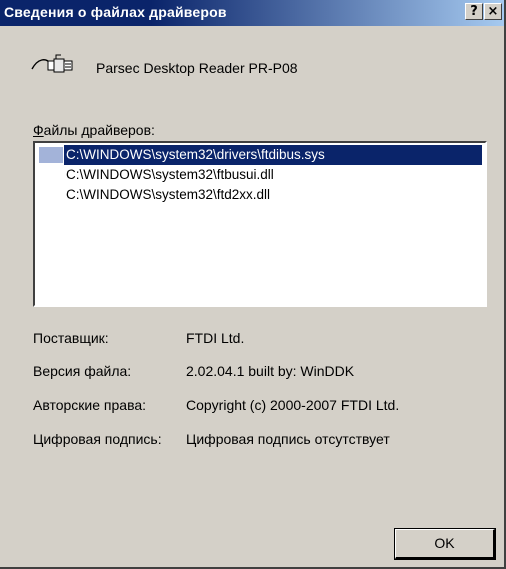 The width and height of the screenshot is (506, 569). What do you see at coordinates (288, 439) in the screenshot?
I see `digital-signature-value: Цифровая подпись отсутствует` at bounding box center [288, 439].